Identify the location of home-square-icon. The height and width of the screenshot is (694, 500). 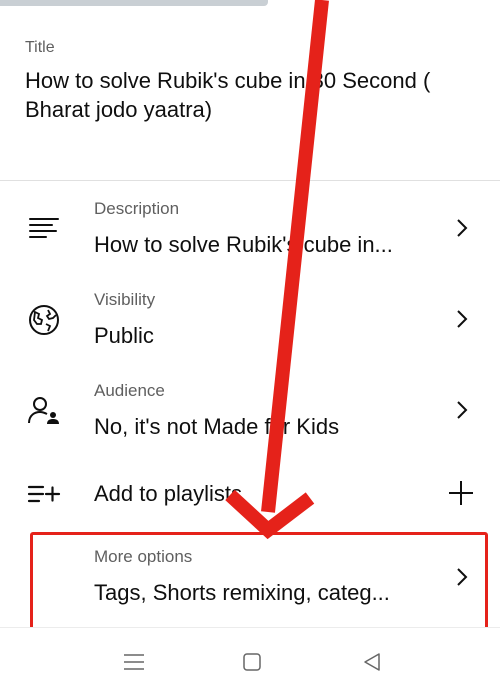
(252, 662).